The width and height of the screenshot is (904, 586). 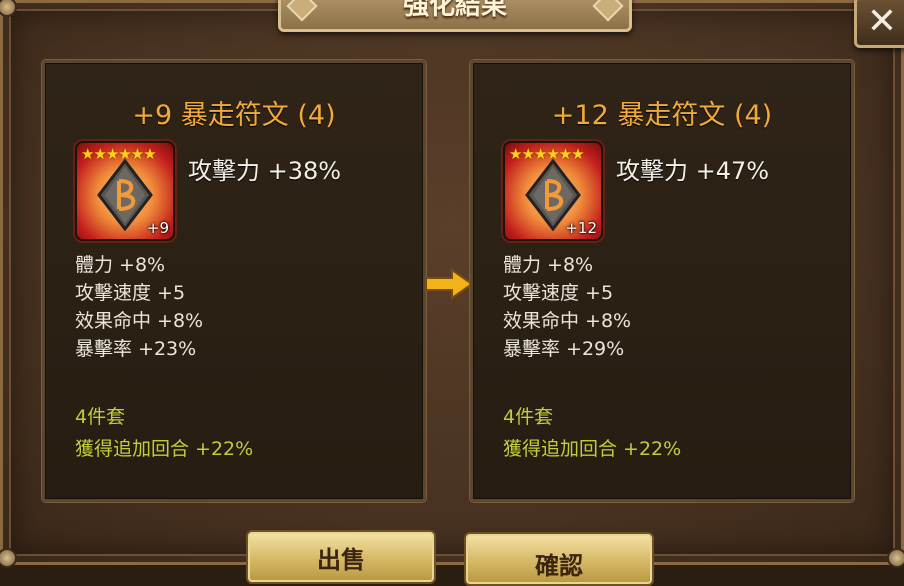 What do you see at coordinates (341, 560) in the screenshot?
I see `sell-button-label: 出售` at bounding box center [341, 560].